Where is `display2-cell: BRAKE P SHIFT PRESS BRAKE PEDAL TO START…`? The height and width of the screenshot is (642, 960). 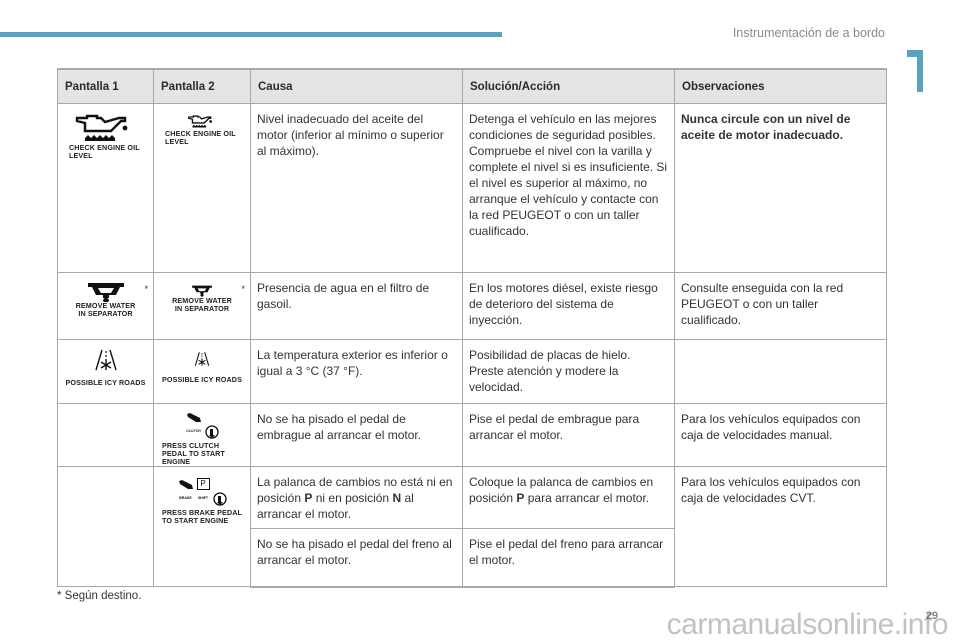
display2-cell: BRAKE P SHIFT PRESS BRAKE PEDAL TO START… is located at coordinates (202, 526).